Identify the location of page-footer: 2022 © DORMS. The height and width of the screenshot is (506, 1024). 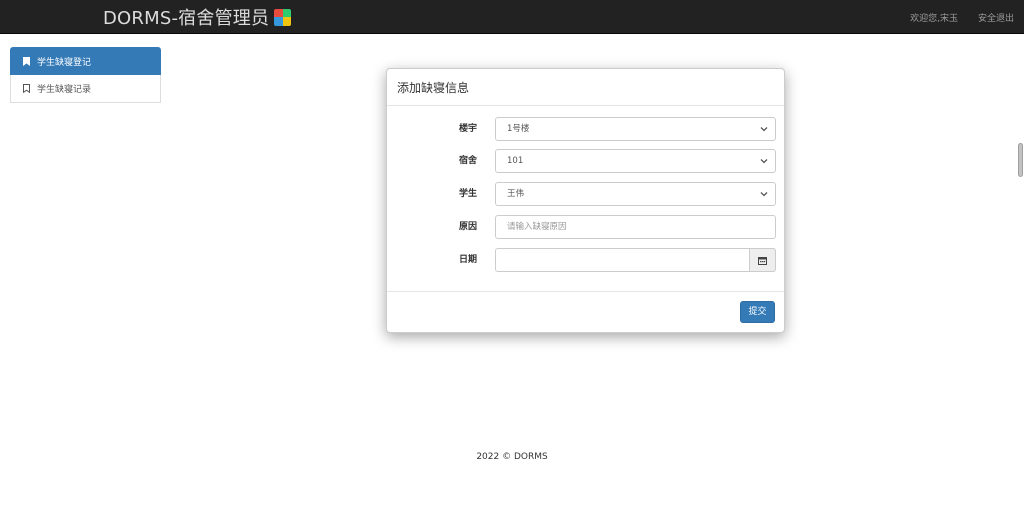
(512, 457).